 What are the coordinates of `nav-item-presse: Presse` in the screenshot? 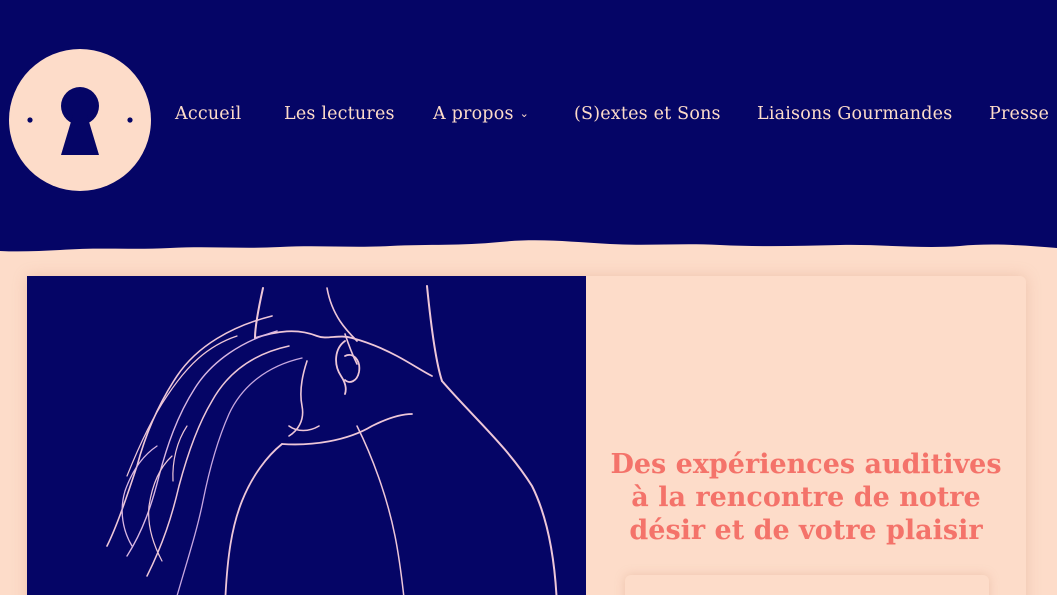 It's located at (1019, 114).